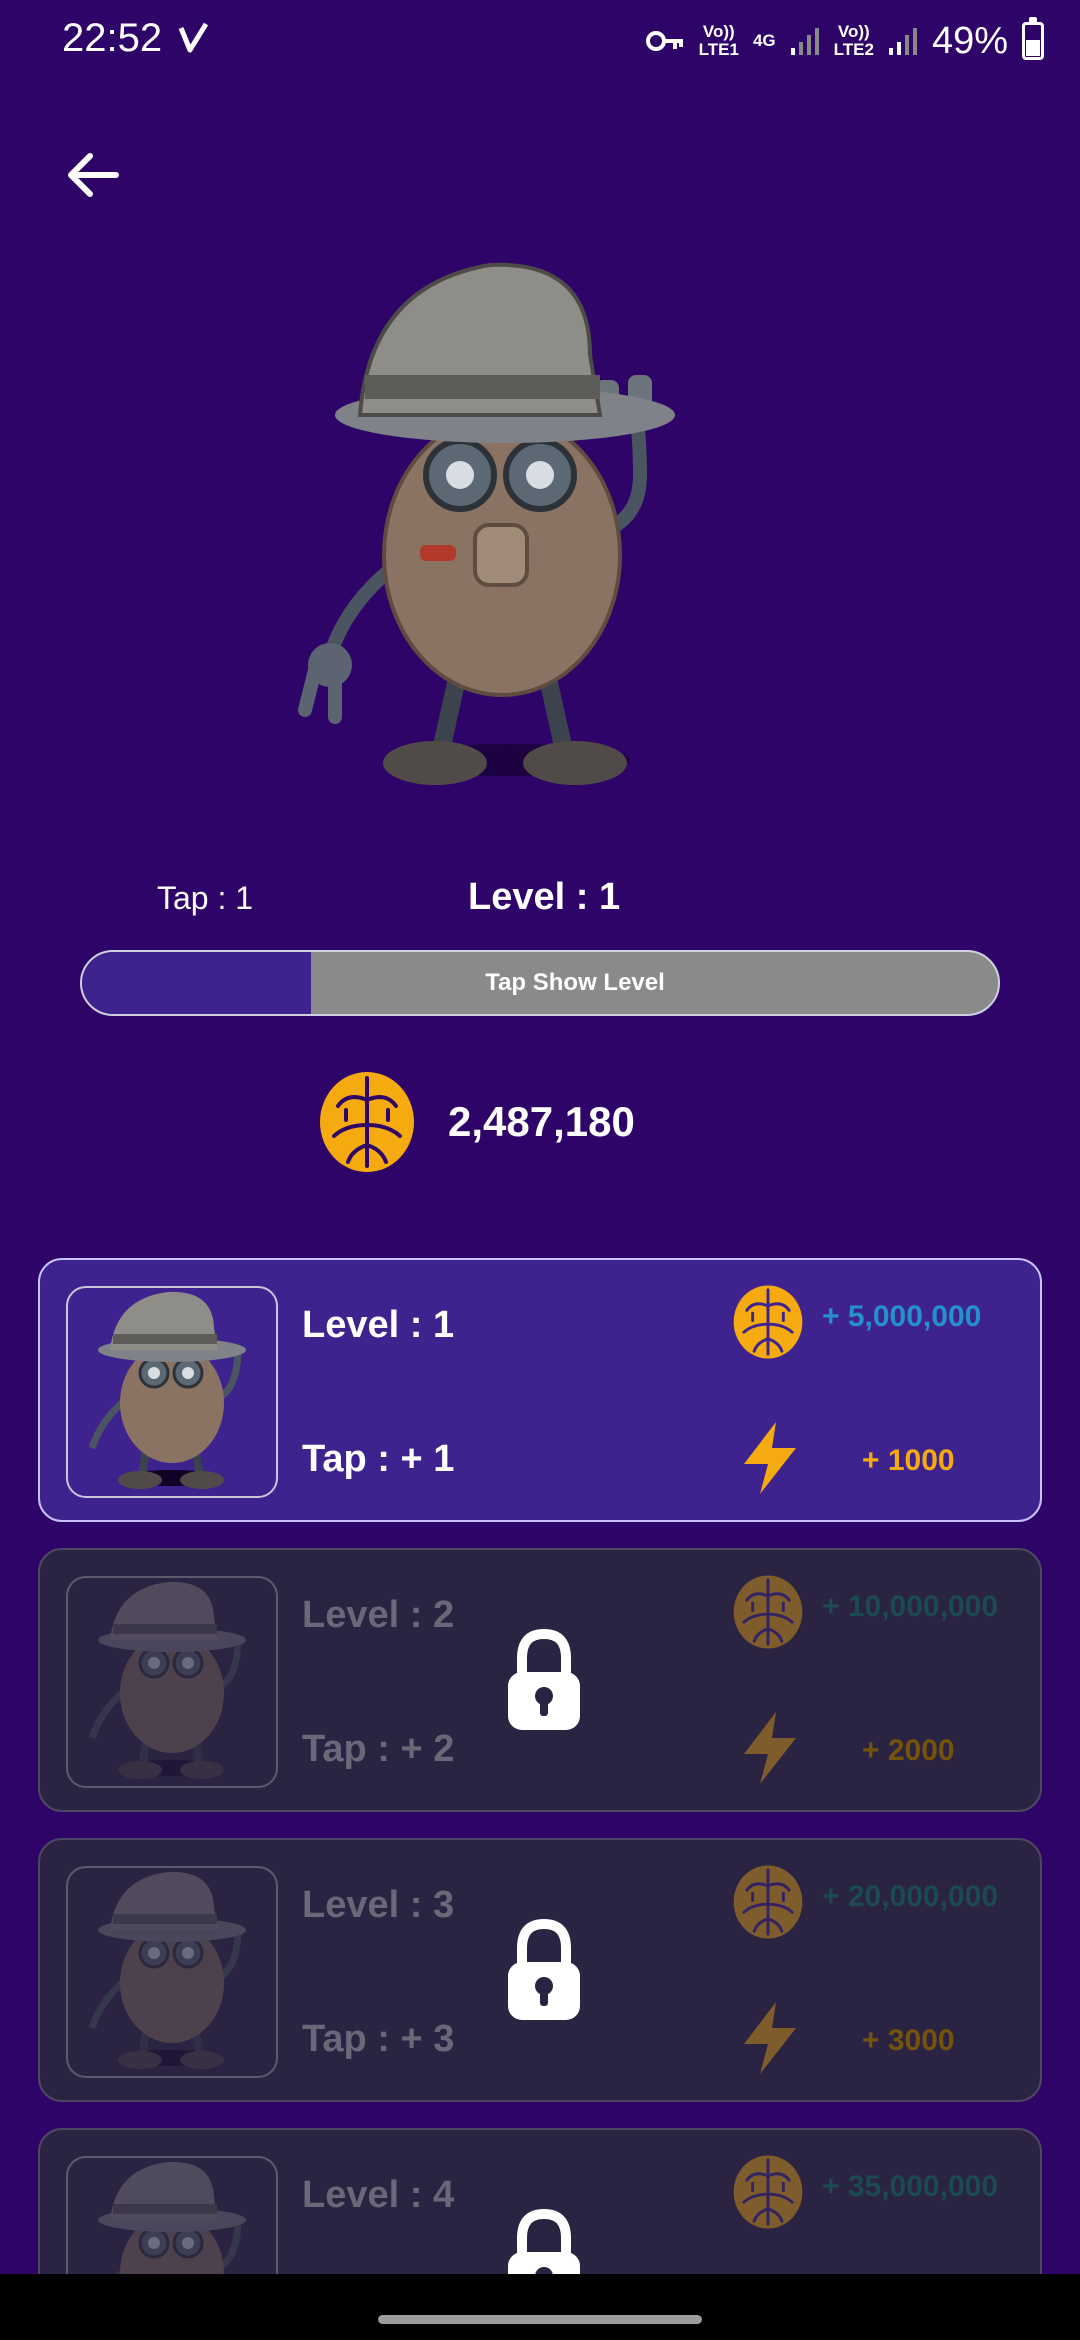  Describe the element at coordinates (910, 2186) in the screenshot. I see `card-cost: + 35,000,000` at that location.